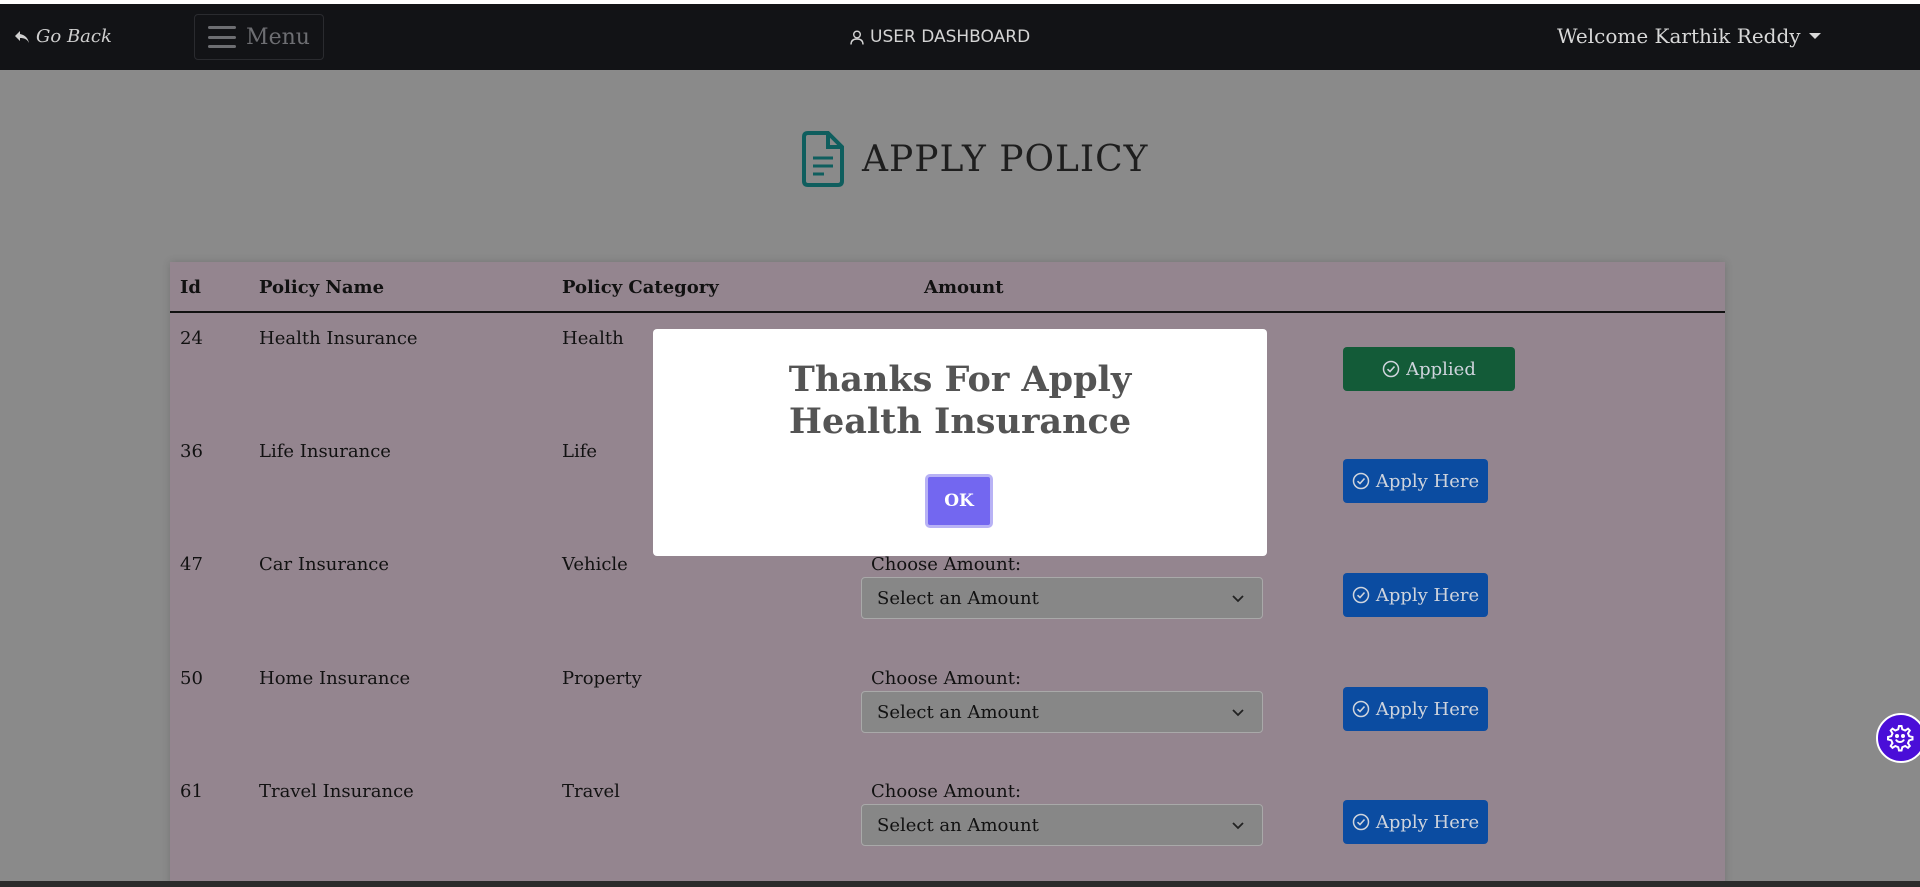 The width and height of the screenshot is (1920, 887). What do you see at coordinates (591, 791) in the screenshot?
I see `row-policy-category: Travel` at bounding box center [591, 791].